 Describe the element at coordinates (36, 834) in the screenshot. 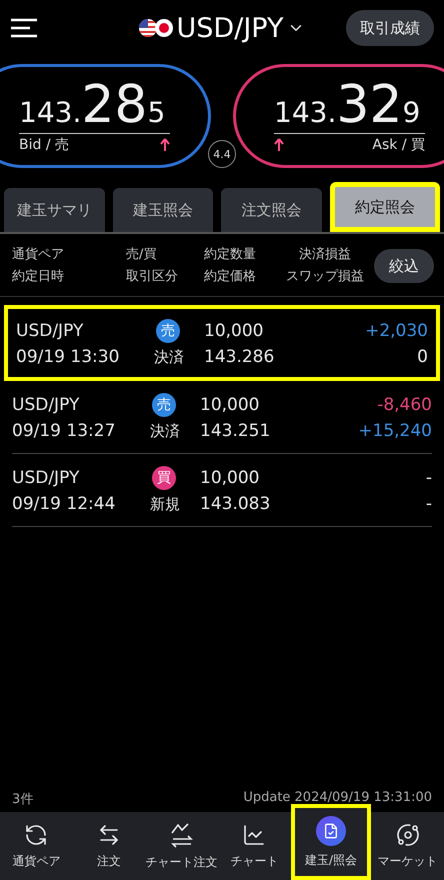

I see `refresh-icon` at that location.